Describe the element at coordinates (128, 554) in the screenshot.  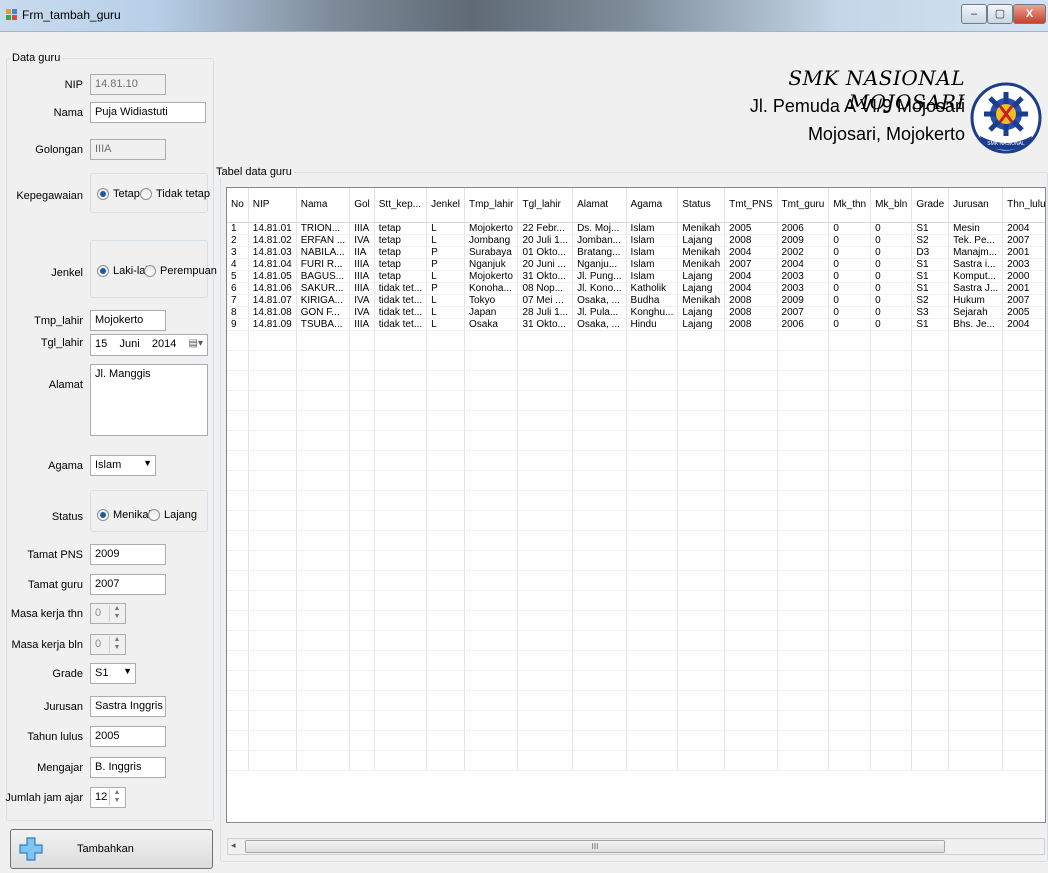
I see `tamat-pns-field: 2009` at that location.